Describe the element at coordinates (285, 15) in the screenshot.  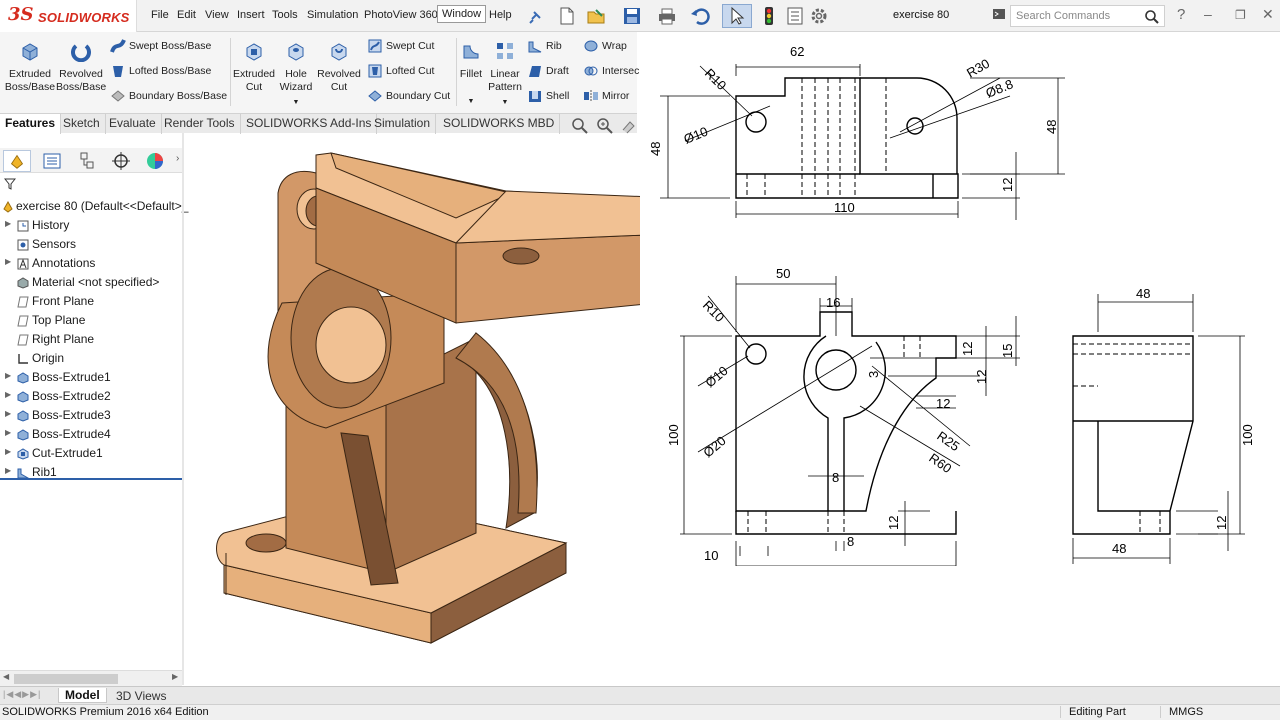
I see `menu-tools: Tools` at that location.